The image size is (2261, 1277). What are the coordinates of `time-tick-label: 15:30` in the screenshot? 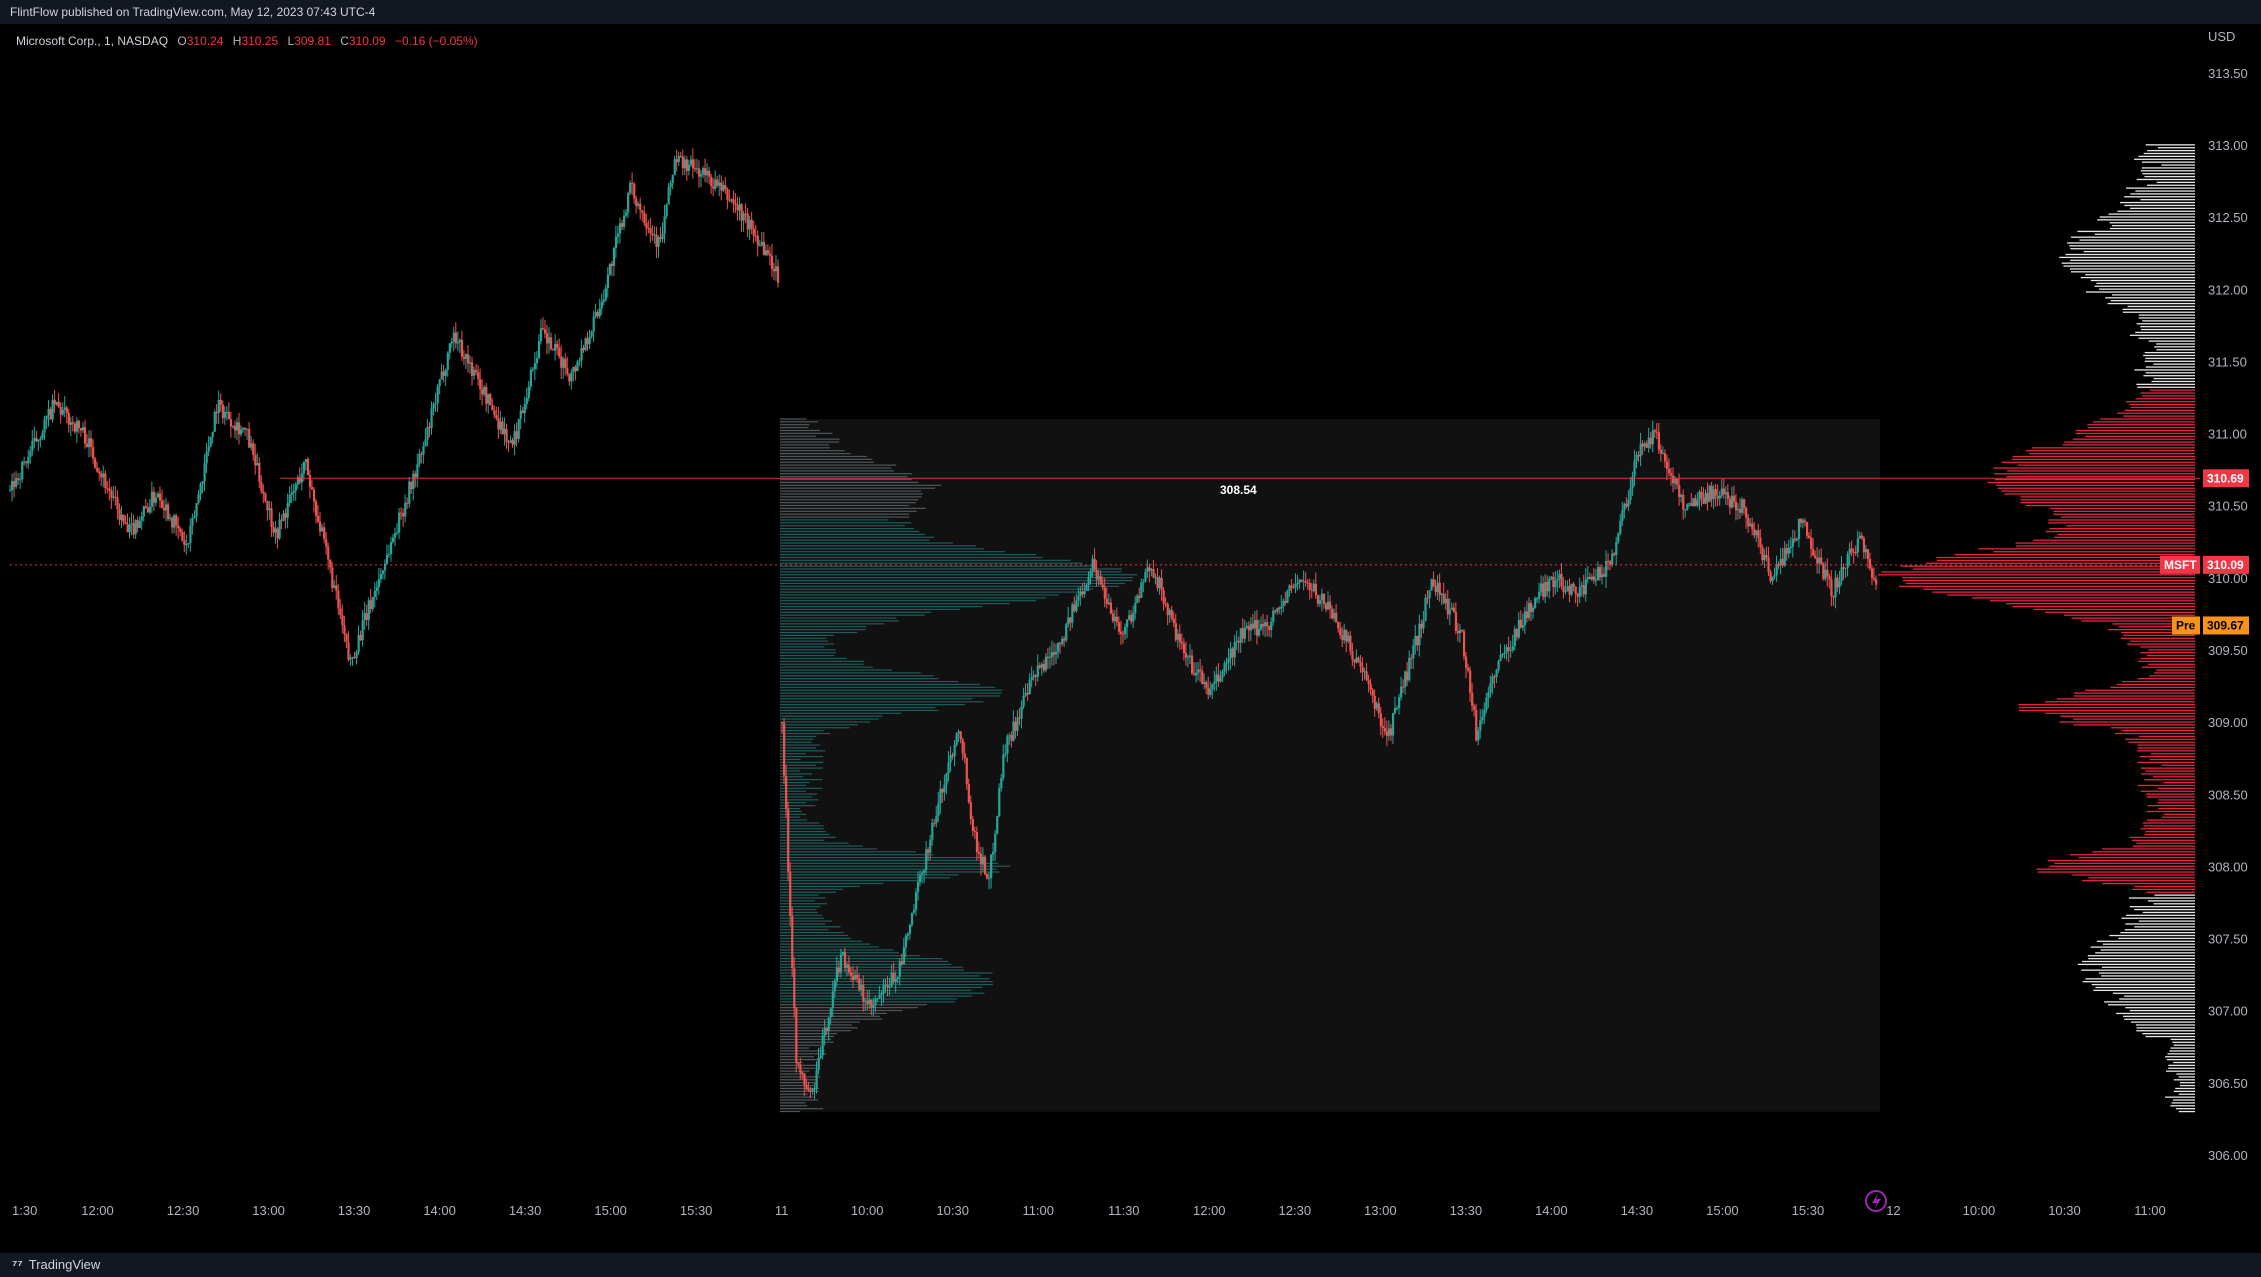 It's located at (696, 1210).